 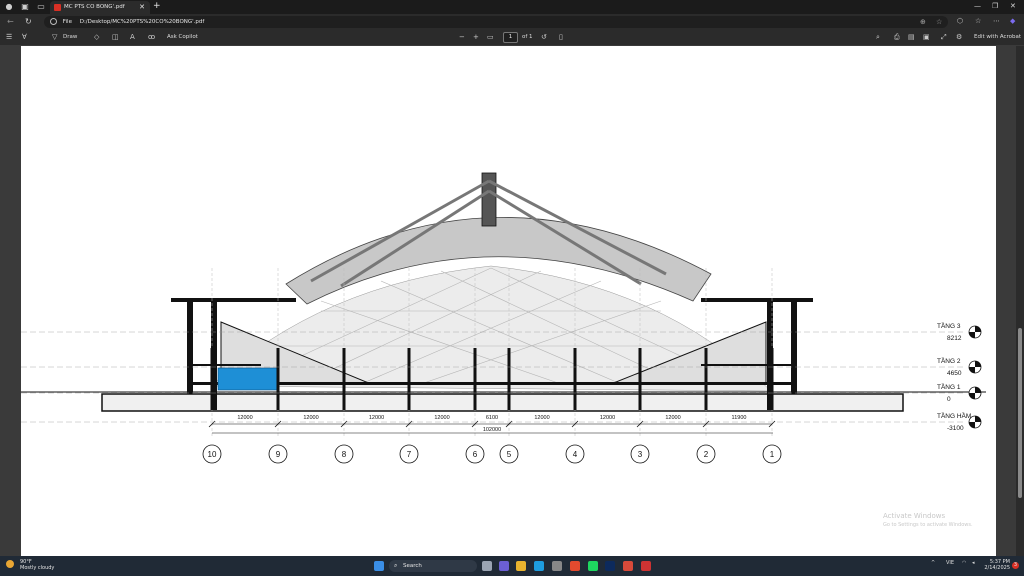 What do you see at coordinates (1020, 413) in the screenshot?
I see `scrollbar-thumb` at bounding box center [1020, 413].